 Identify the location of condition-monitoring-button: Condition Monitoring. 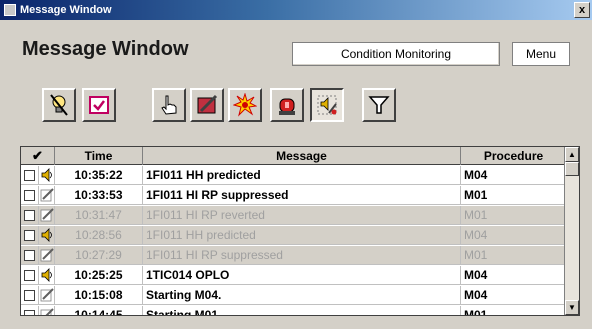
(396, 54).